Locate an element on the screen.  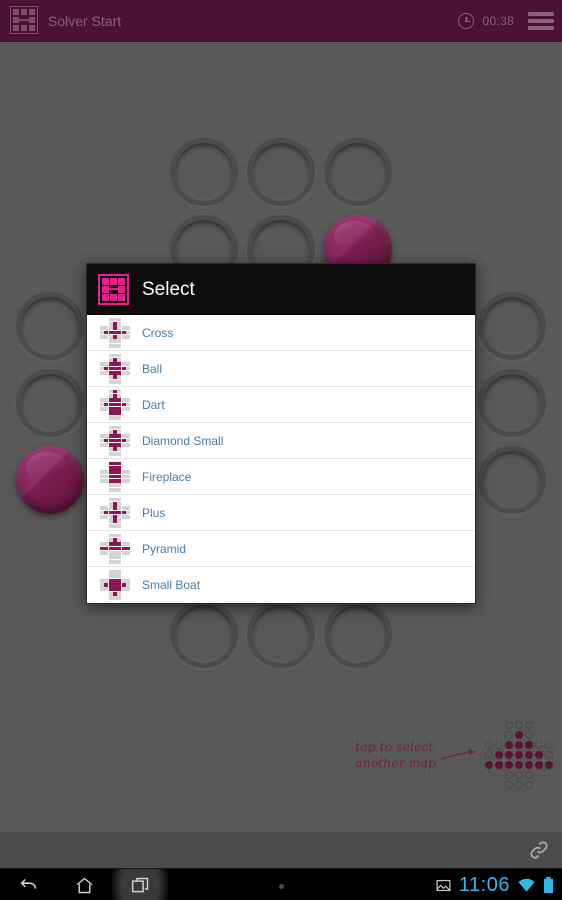
minimap-preview is located at coordinates (519, 755).